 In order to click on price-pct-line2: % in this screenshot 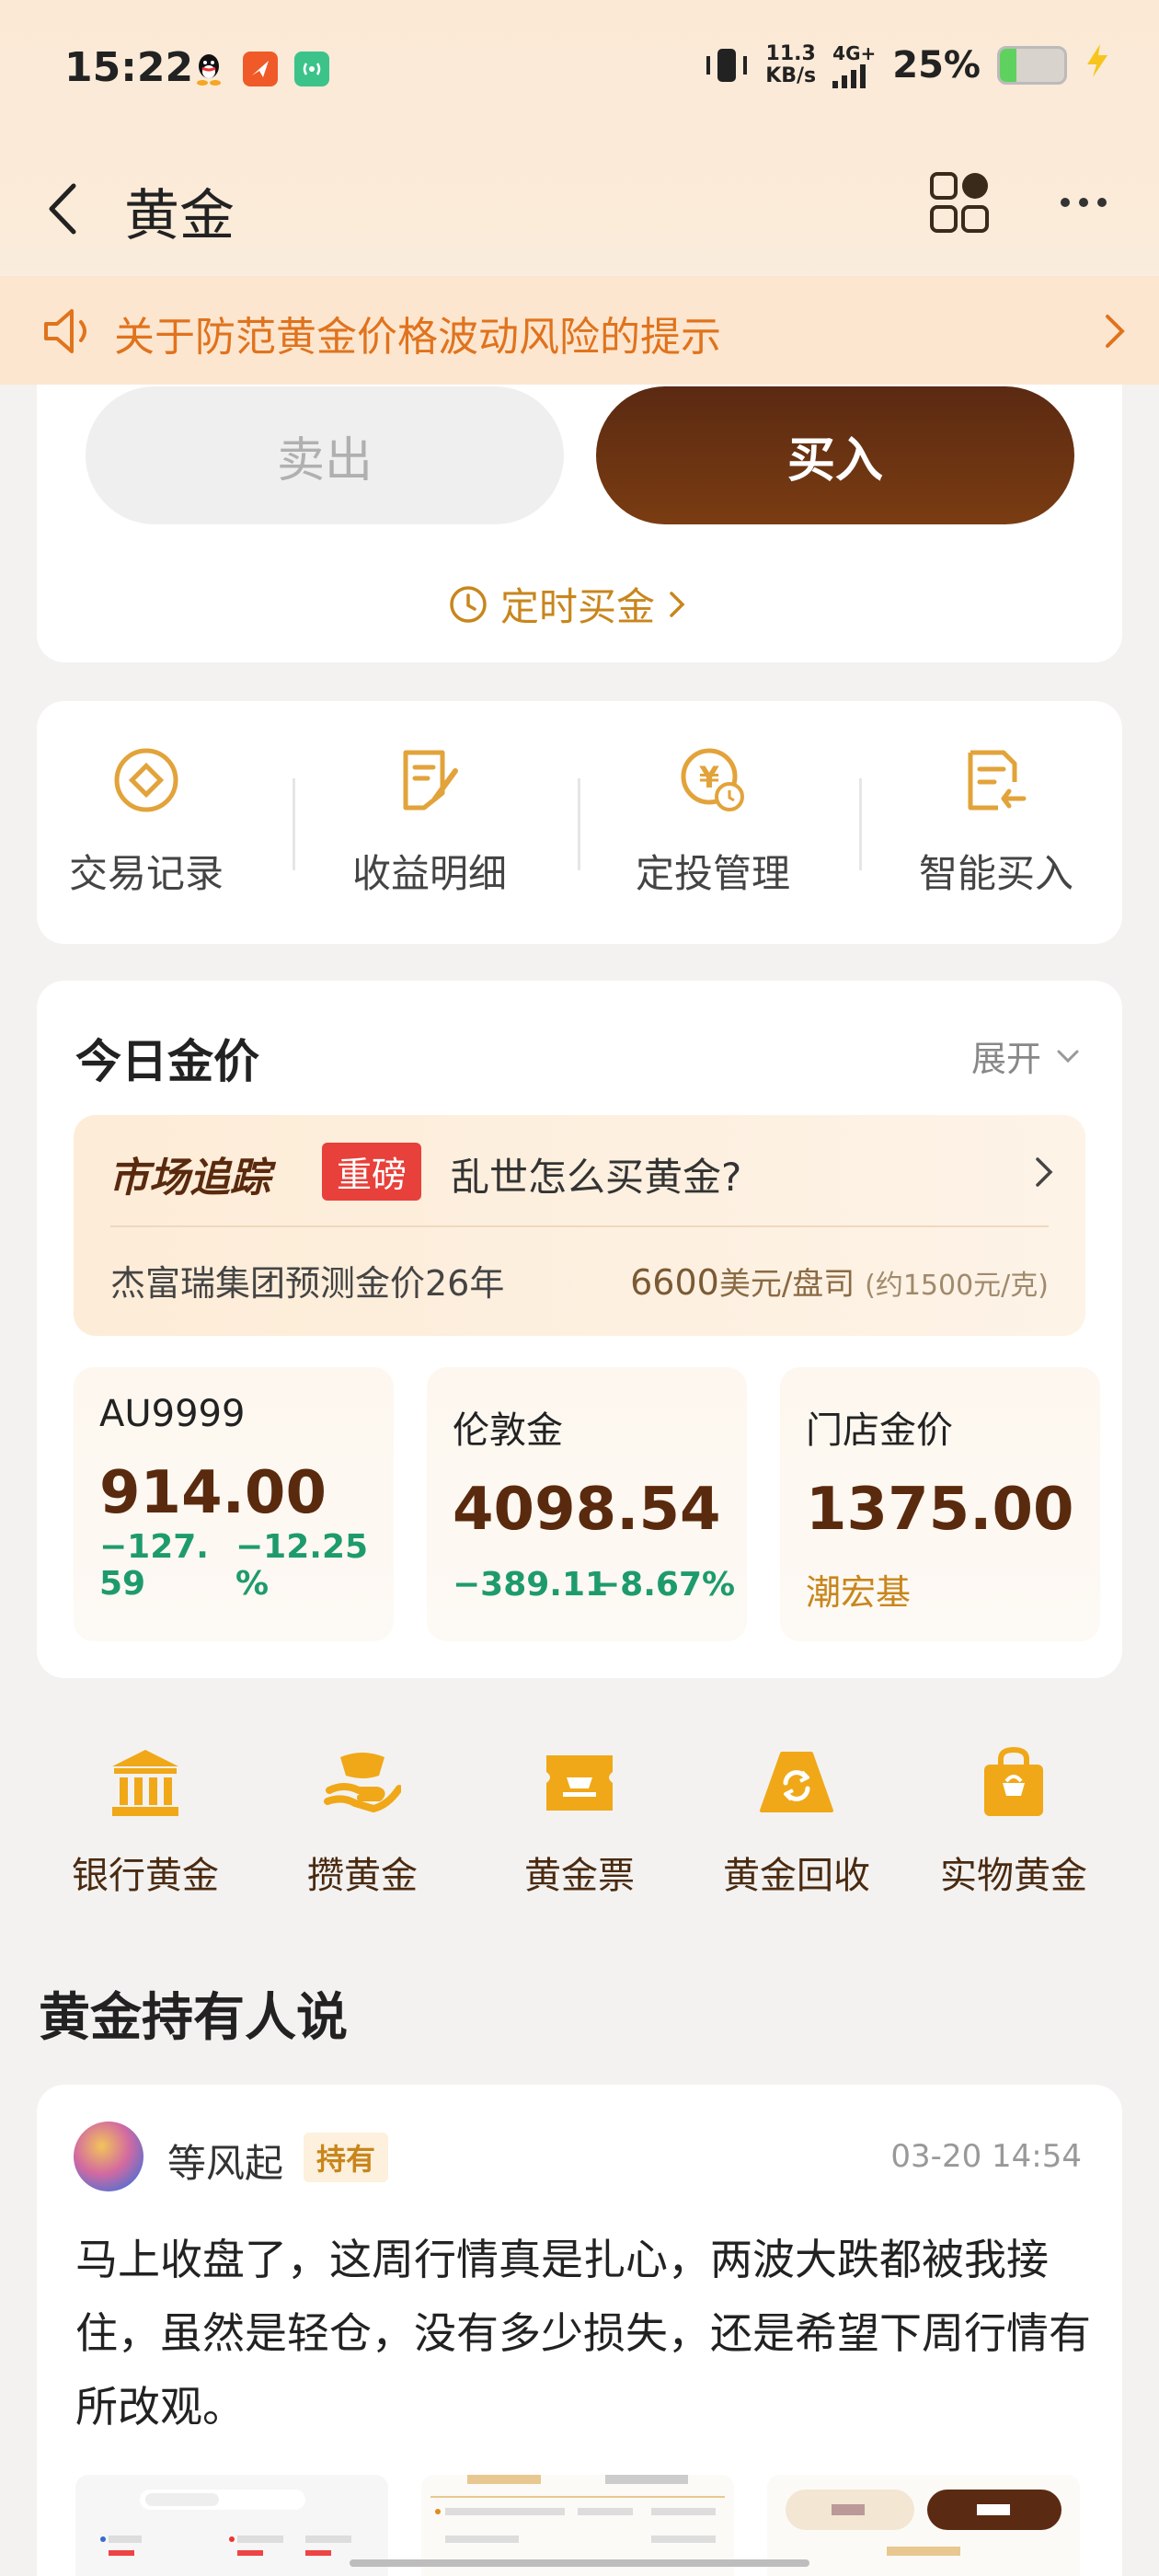, I will do `click(252, 1584)`.